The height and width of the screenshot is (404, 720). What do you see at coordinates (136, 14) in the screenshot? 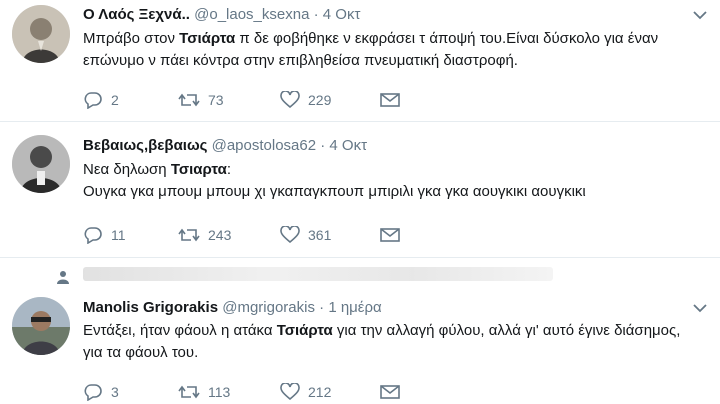
I see `display-name: Ο Λαός Ξεχνά..` at bounding box center [136, 14].